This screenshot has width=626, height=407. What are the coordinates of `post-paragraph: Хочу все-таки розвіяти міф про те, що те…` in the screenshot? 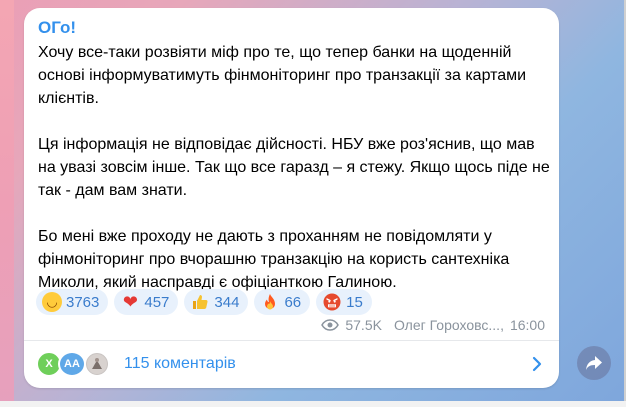 It's located at (282, 75).